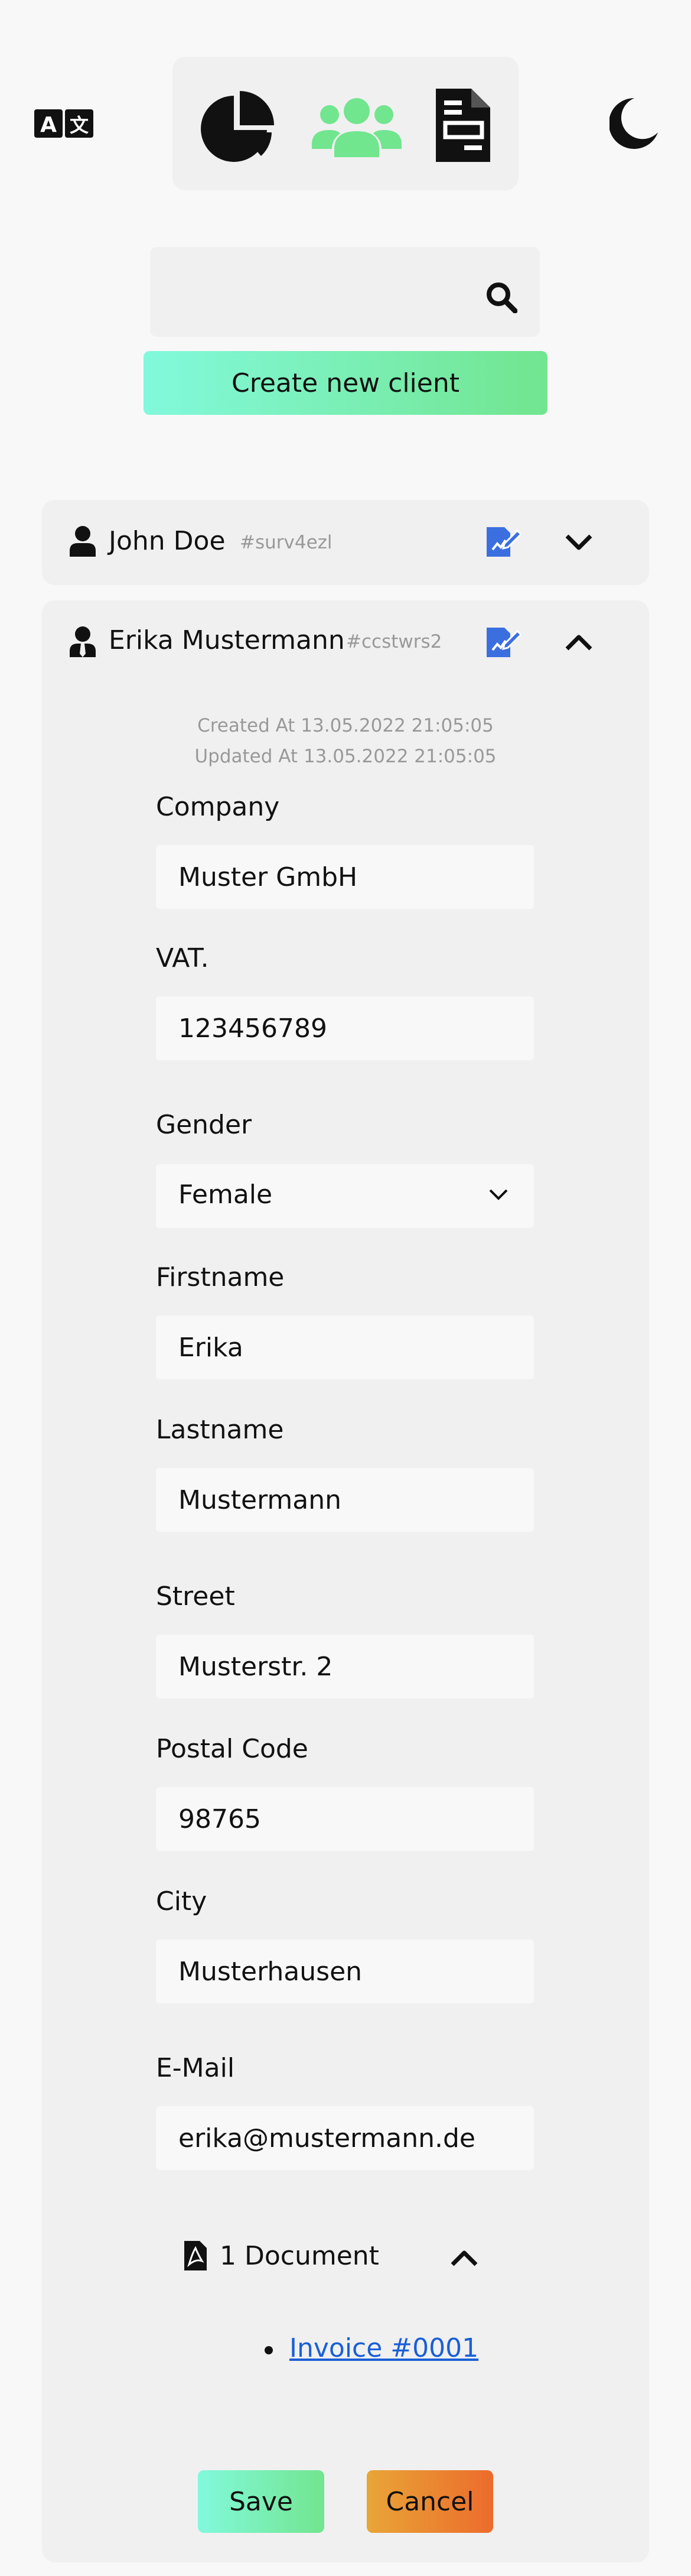  I want to click on create-client-button: Create new client, so click(345, 383).